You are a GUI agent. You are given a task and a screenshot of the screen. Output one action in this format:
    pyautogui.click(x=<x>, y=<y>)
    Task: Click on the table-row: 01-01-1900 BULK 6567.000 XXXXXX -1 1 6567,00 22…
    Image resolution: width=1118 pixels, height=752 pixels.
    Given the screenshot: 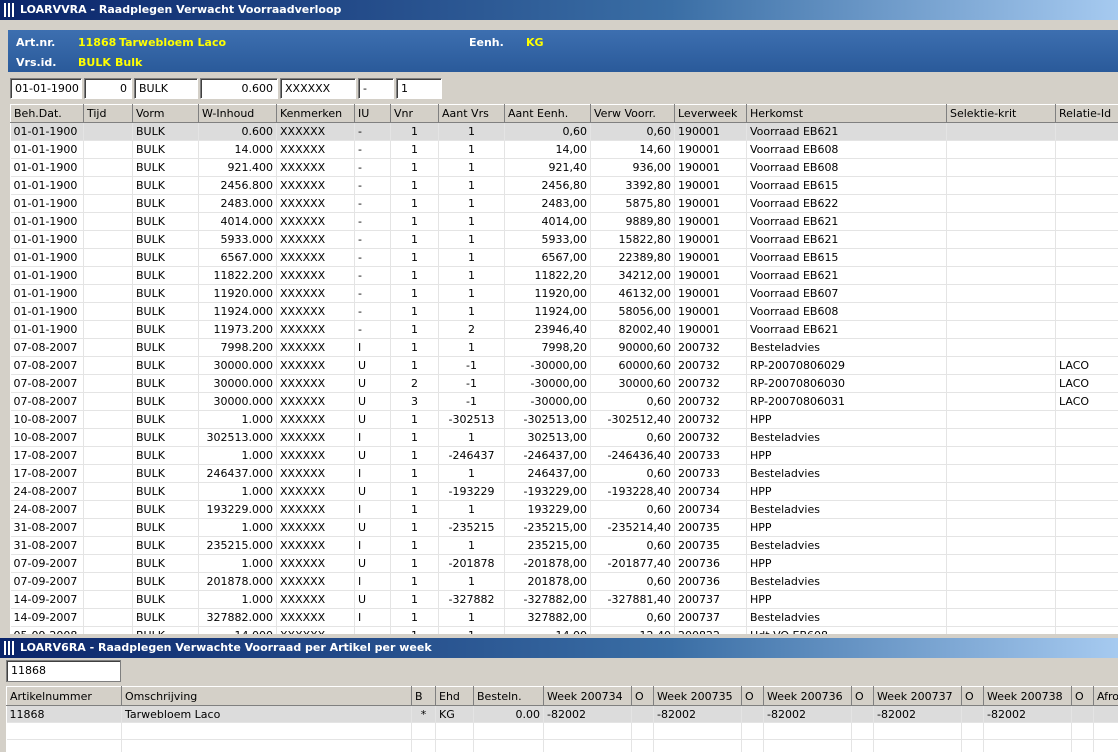 What is the action you would take?
    pyautogui.click(x=564, y=257)
    